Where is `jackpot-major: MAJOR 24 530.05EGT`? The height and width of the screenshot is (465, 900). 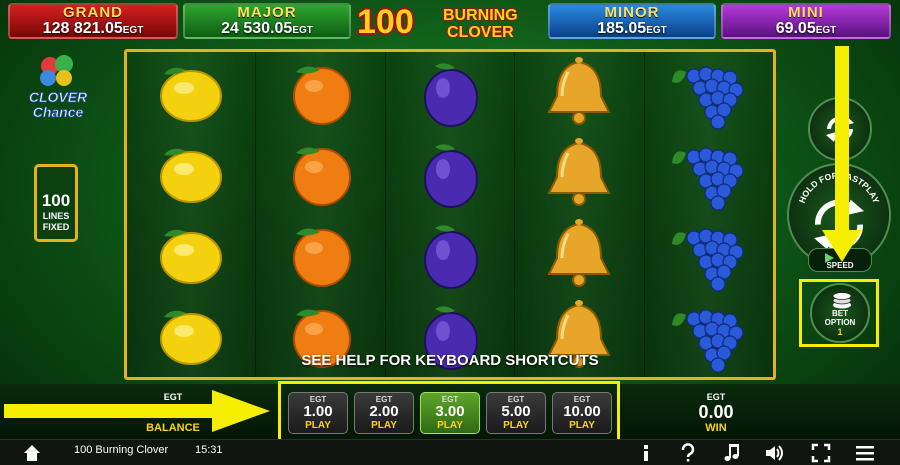
jackpot-major: MAJOR 24 530.05EGT is located at coordinates (267, 21).